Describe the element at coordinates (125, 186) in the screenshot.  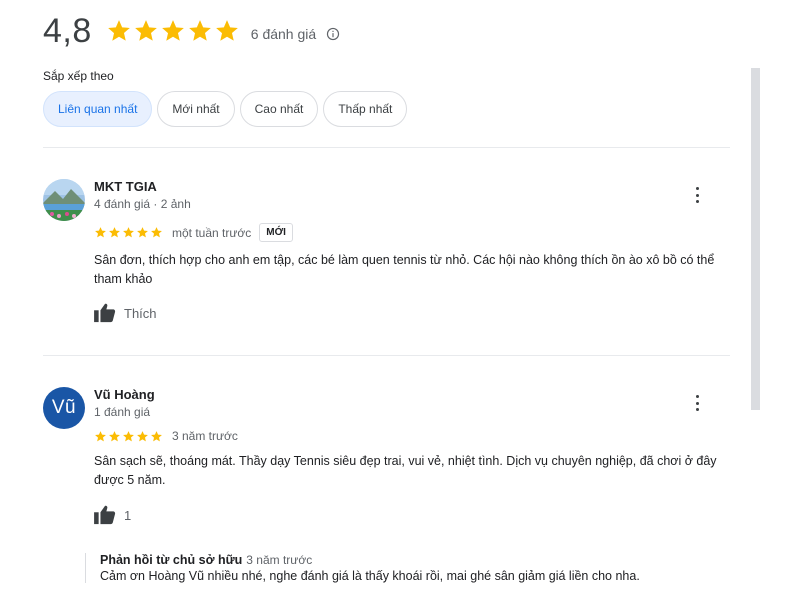
I see `reviewer-name: MKT TGIA` at that location.